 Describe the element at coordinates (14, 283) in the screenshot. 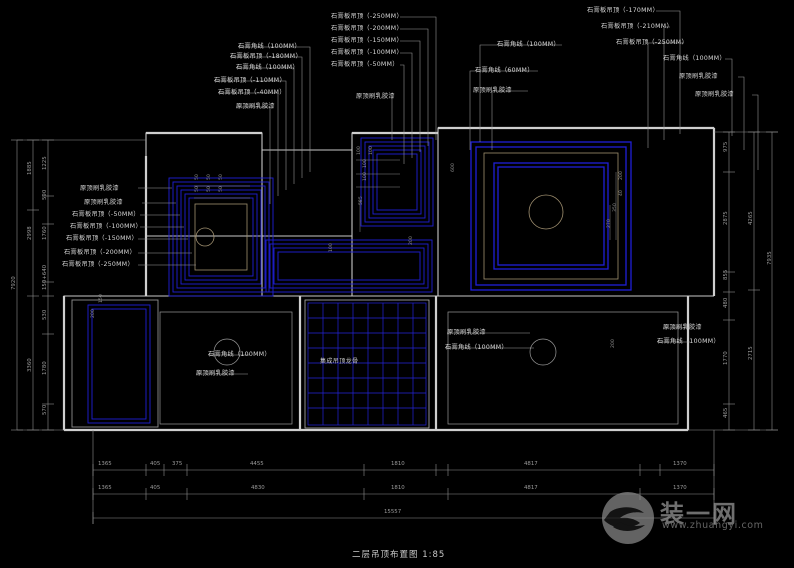

I see `dimension-label: 7920` at that location.